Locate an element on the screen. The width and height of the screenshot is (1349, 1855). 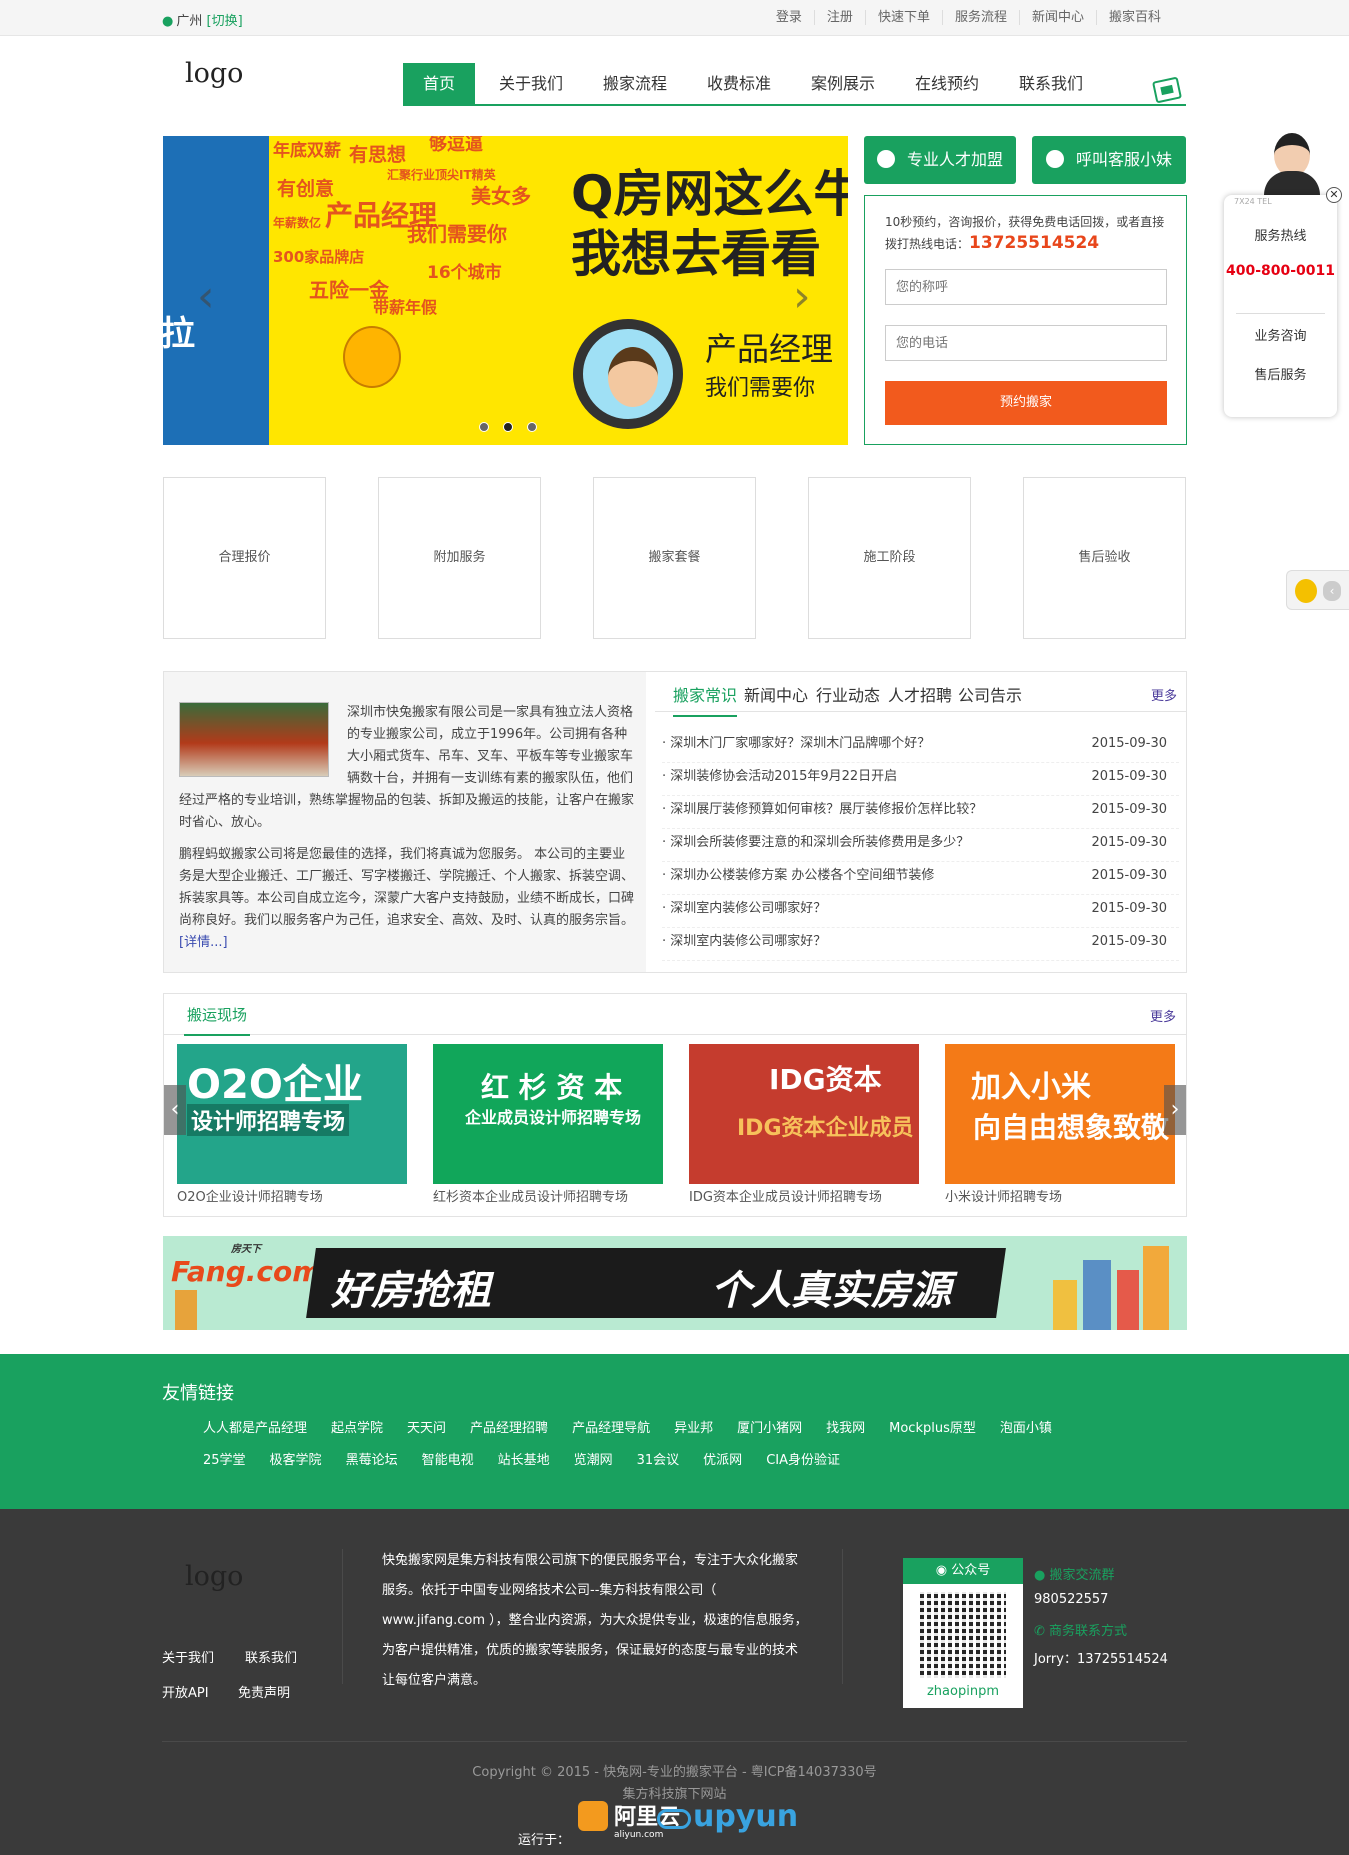
feature-box: 施工阶段 is located at coordinates (889, 558).